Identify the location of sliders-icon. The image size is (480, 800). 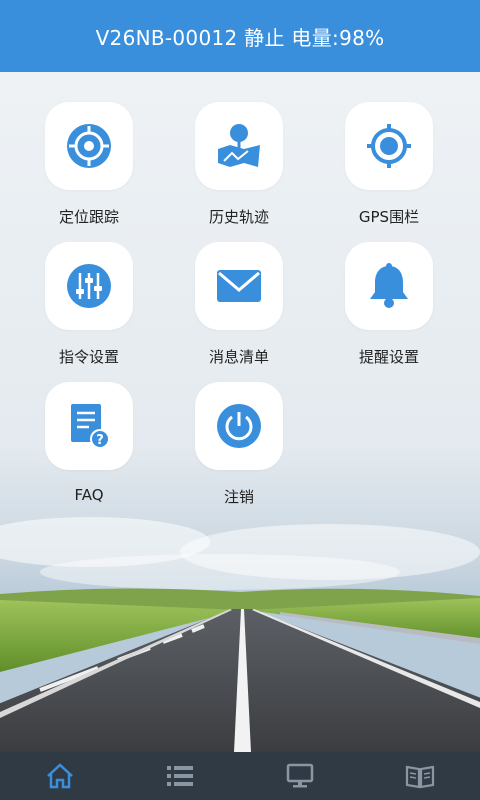
(89, 286).